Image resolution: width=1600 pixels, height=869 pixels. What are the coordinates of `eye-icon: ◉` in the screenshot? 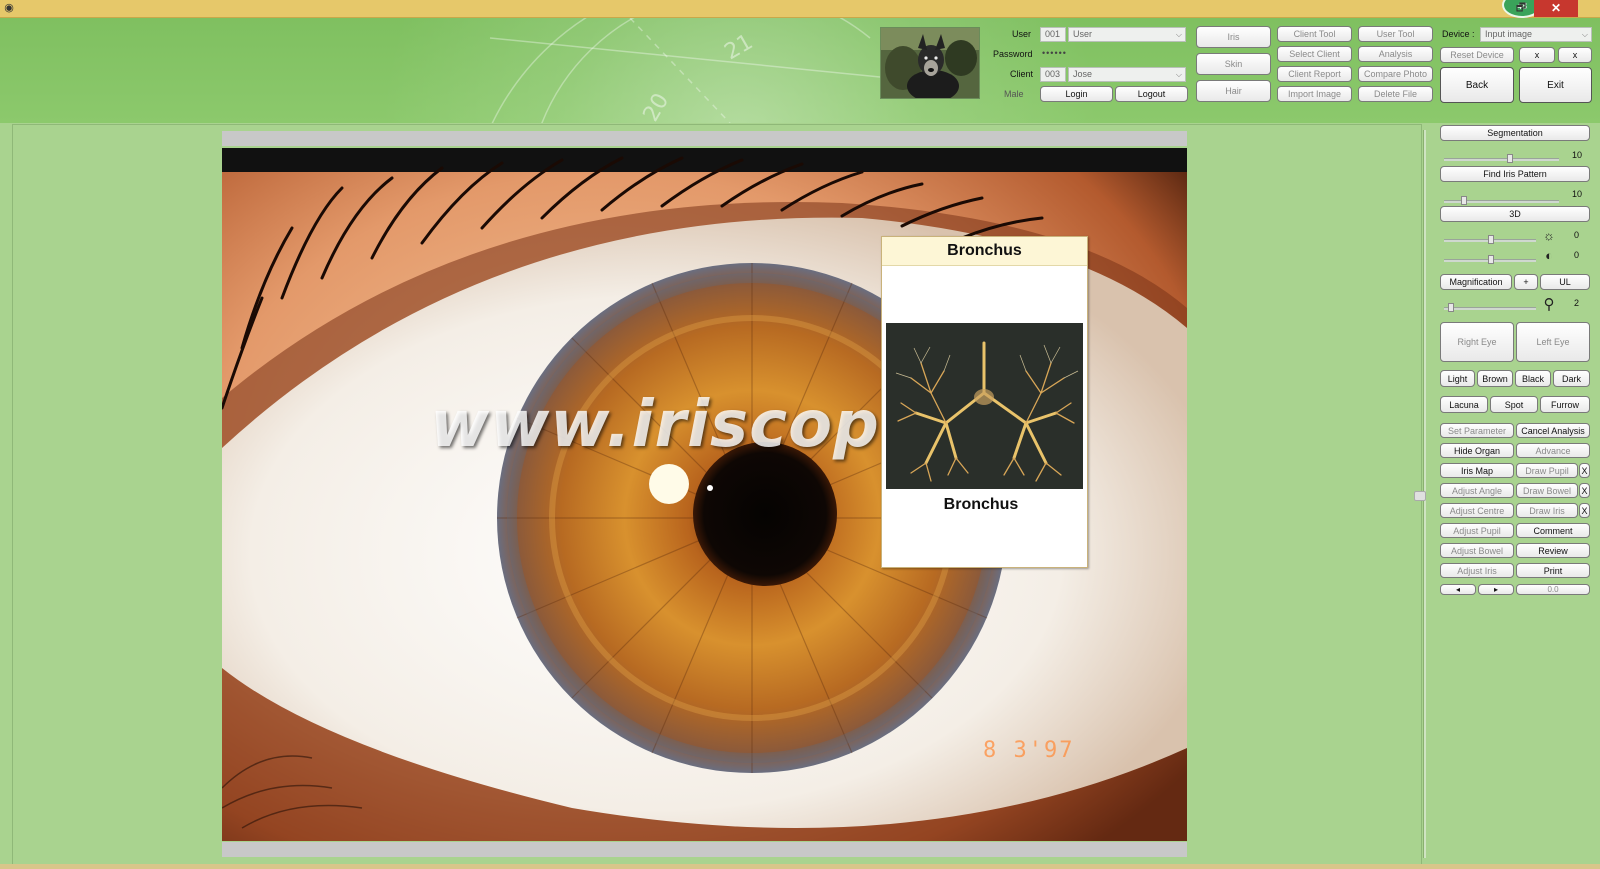 It's located at (9, 8).